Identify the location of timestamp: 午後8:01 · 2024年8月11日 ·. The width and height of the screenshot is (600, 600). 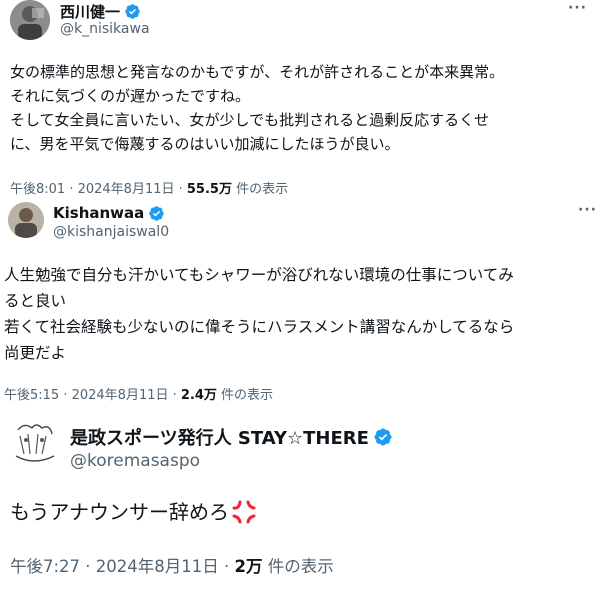
(98, 189).